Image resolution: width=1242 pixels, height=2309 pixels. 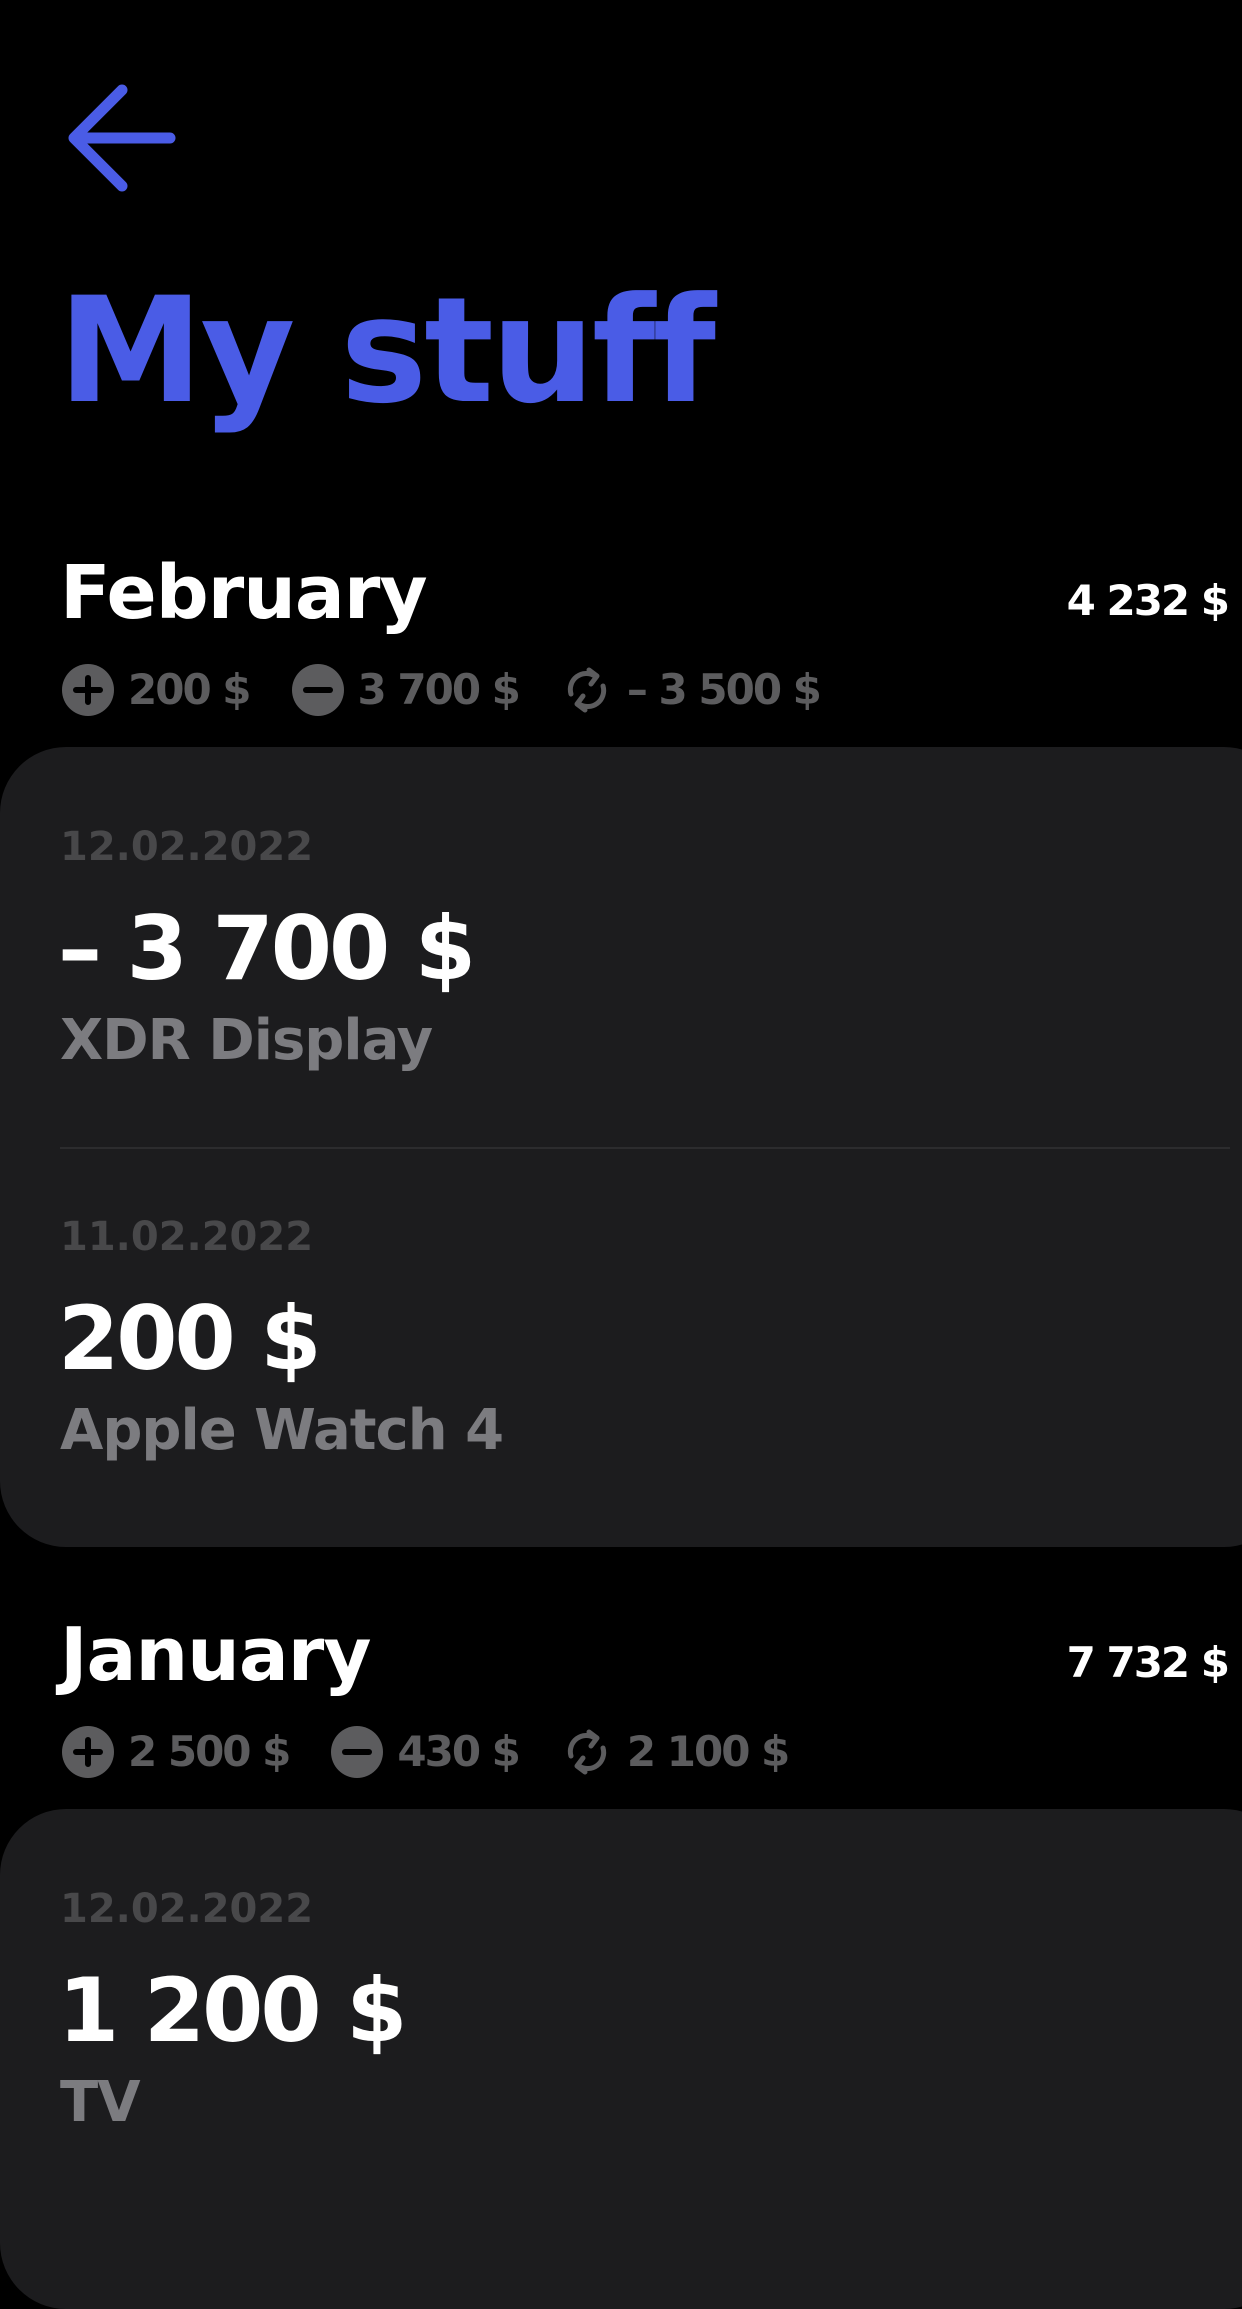 I want to click on balance-stat: – 3 500 $, so click(x=691, y=690).